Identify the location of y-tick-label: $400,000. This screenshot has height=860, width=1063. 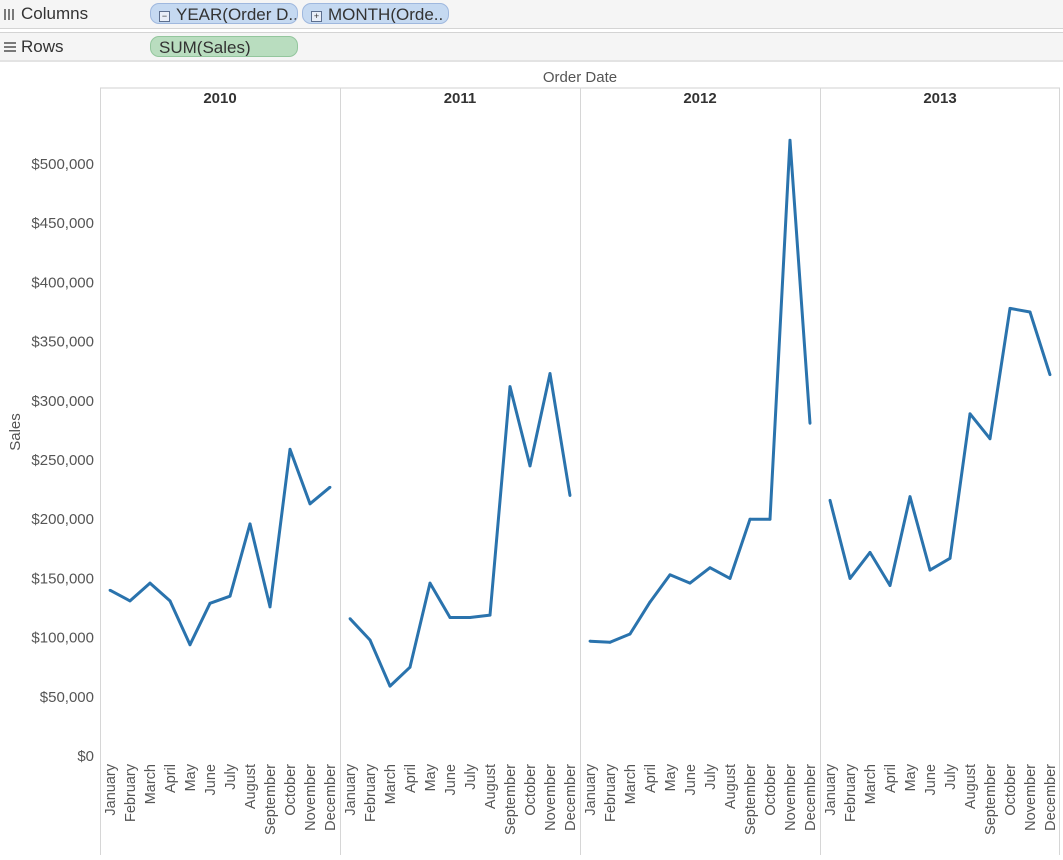
(62, 282).